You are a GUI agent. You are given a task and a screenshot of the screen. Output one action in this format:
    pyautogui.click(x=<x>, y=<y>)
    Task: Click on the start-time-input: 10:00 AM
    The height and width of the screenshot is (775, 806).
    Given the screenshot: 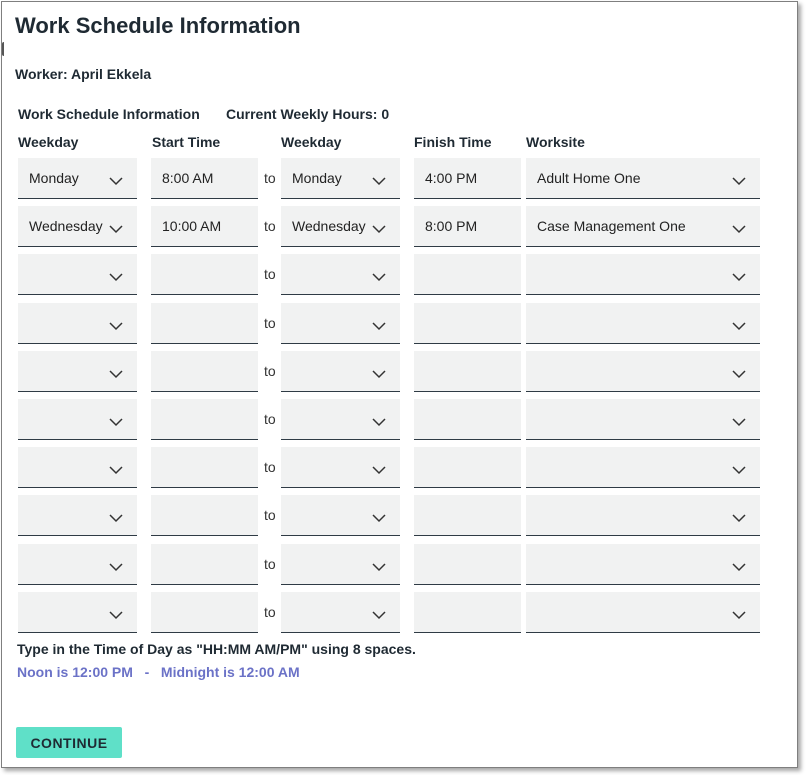 What is the action you would take?
    pyautogui.click(x=204, y=226)
    